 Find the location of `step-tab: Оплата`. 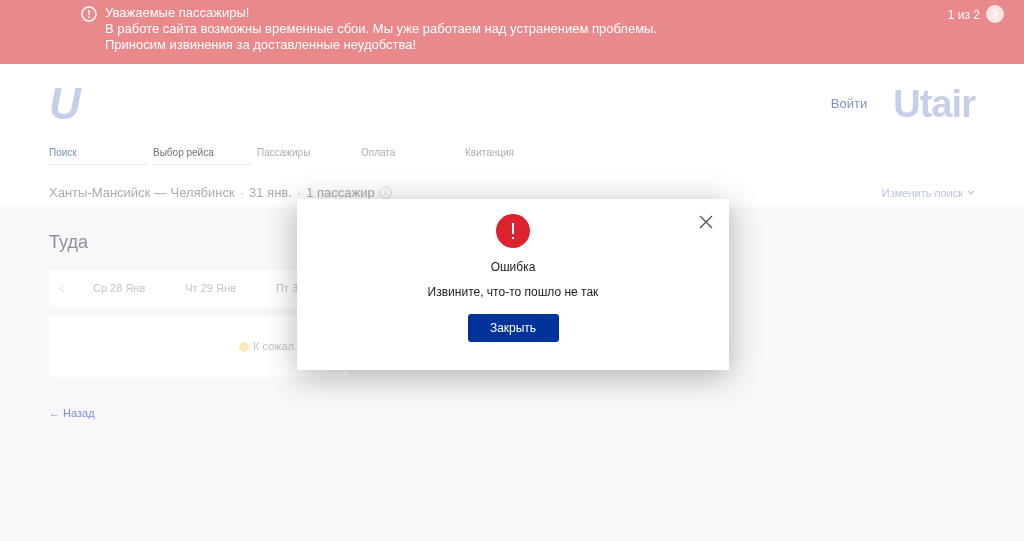

step-tab: Оплата is located at coordinates (411, 155).